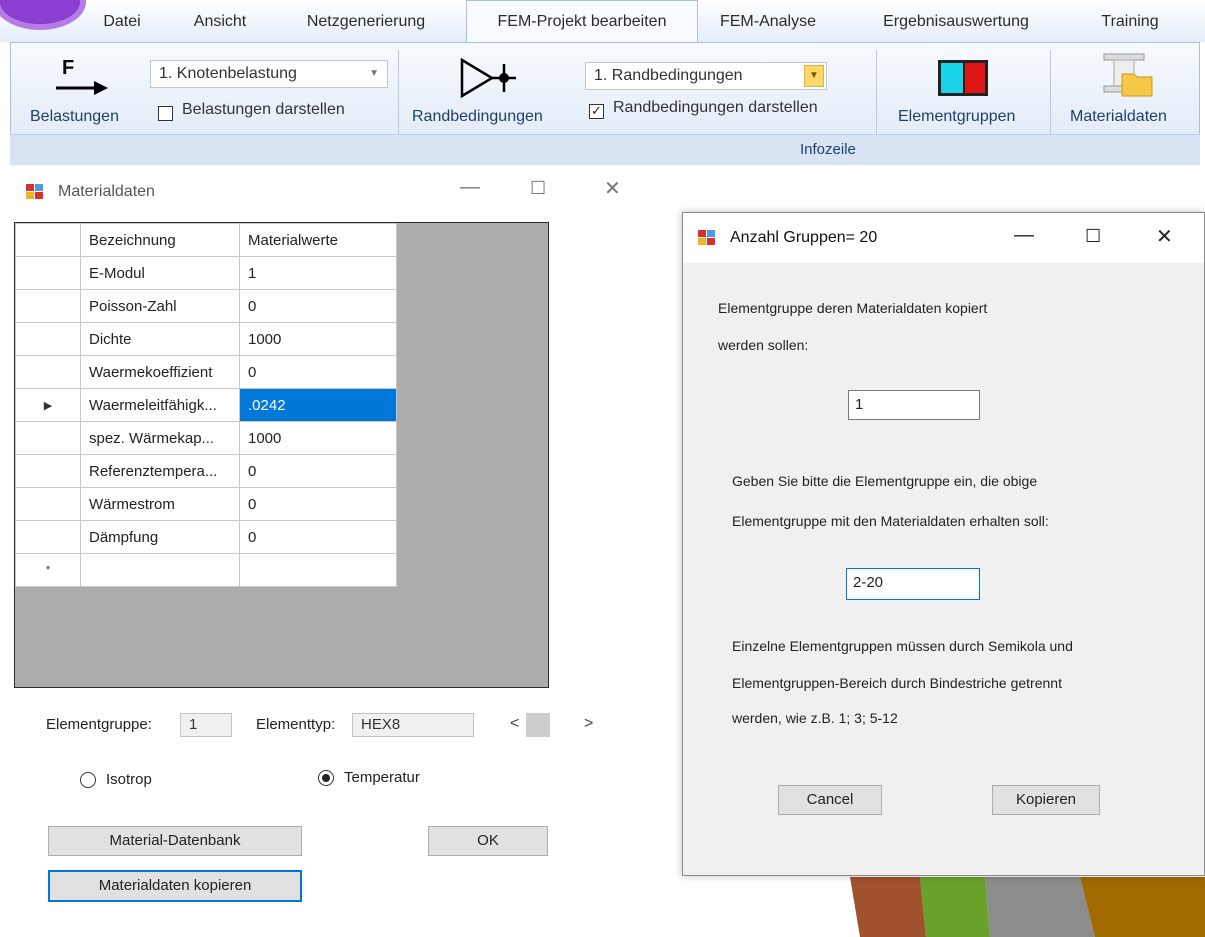 The image size is (1205, 937). I want to click on table-header-row: Bezeichnung Materialwerte, so click(206, 240).